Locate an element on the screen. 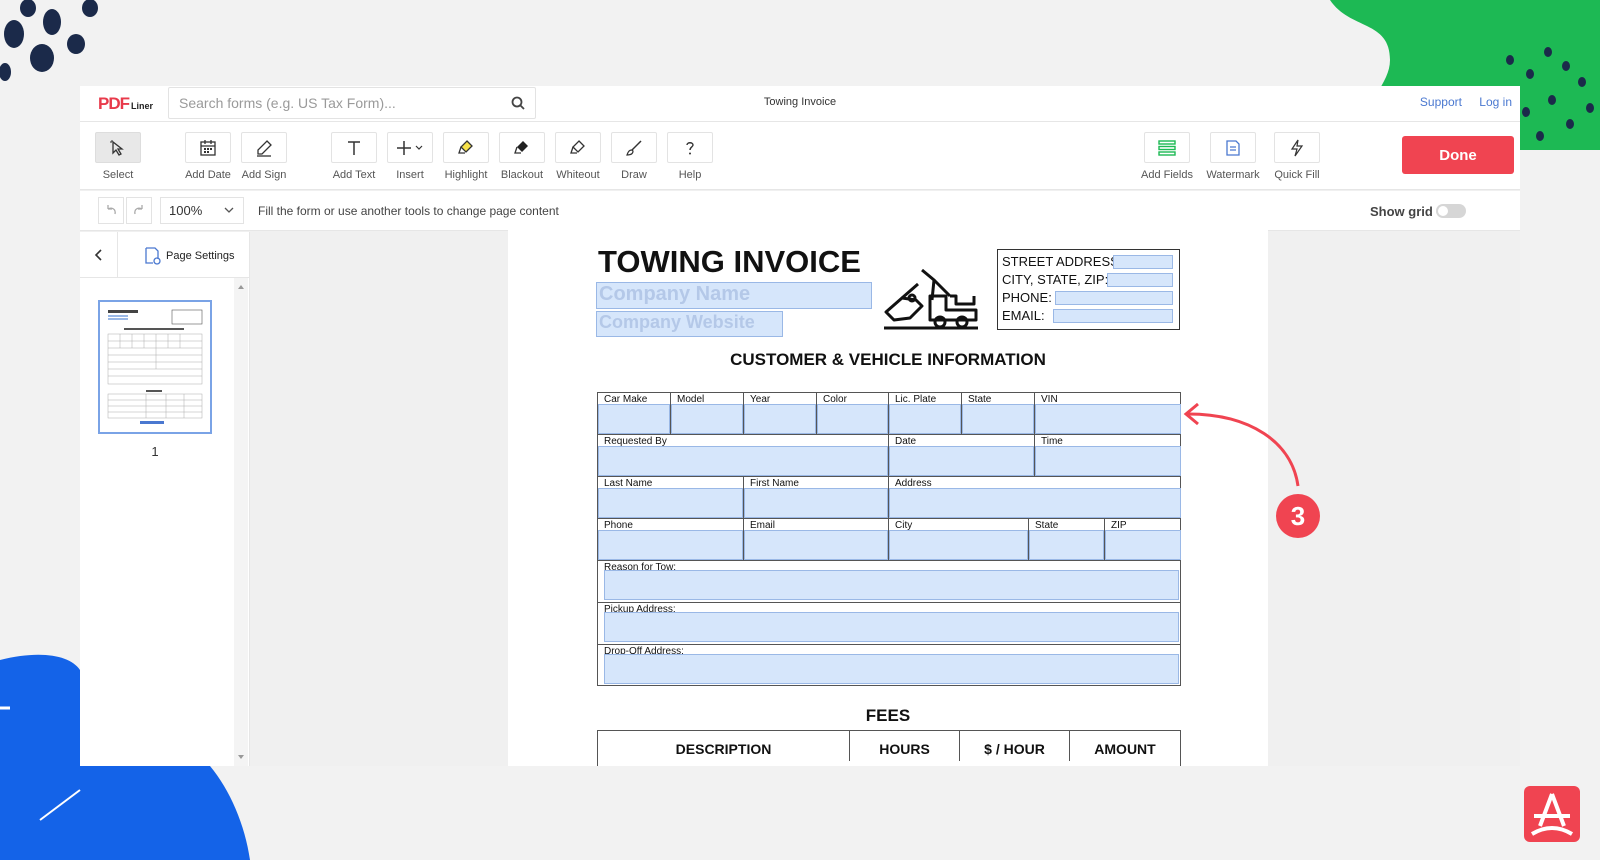  tow-truck-icon is located at coordinates (931, 299).